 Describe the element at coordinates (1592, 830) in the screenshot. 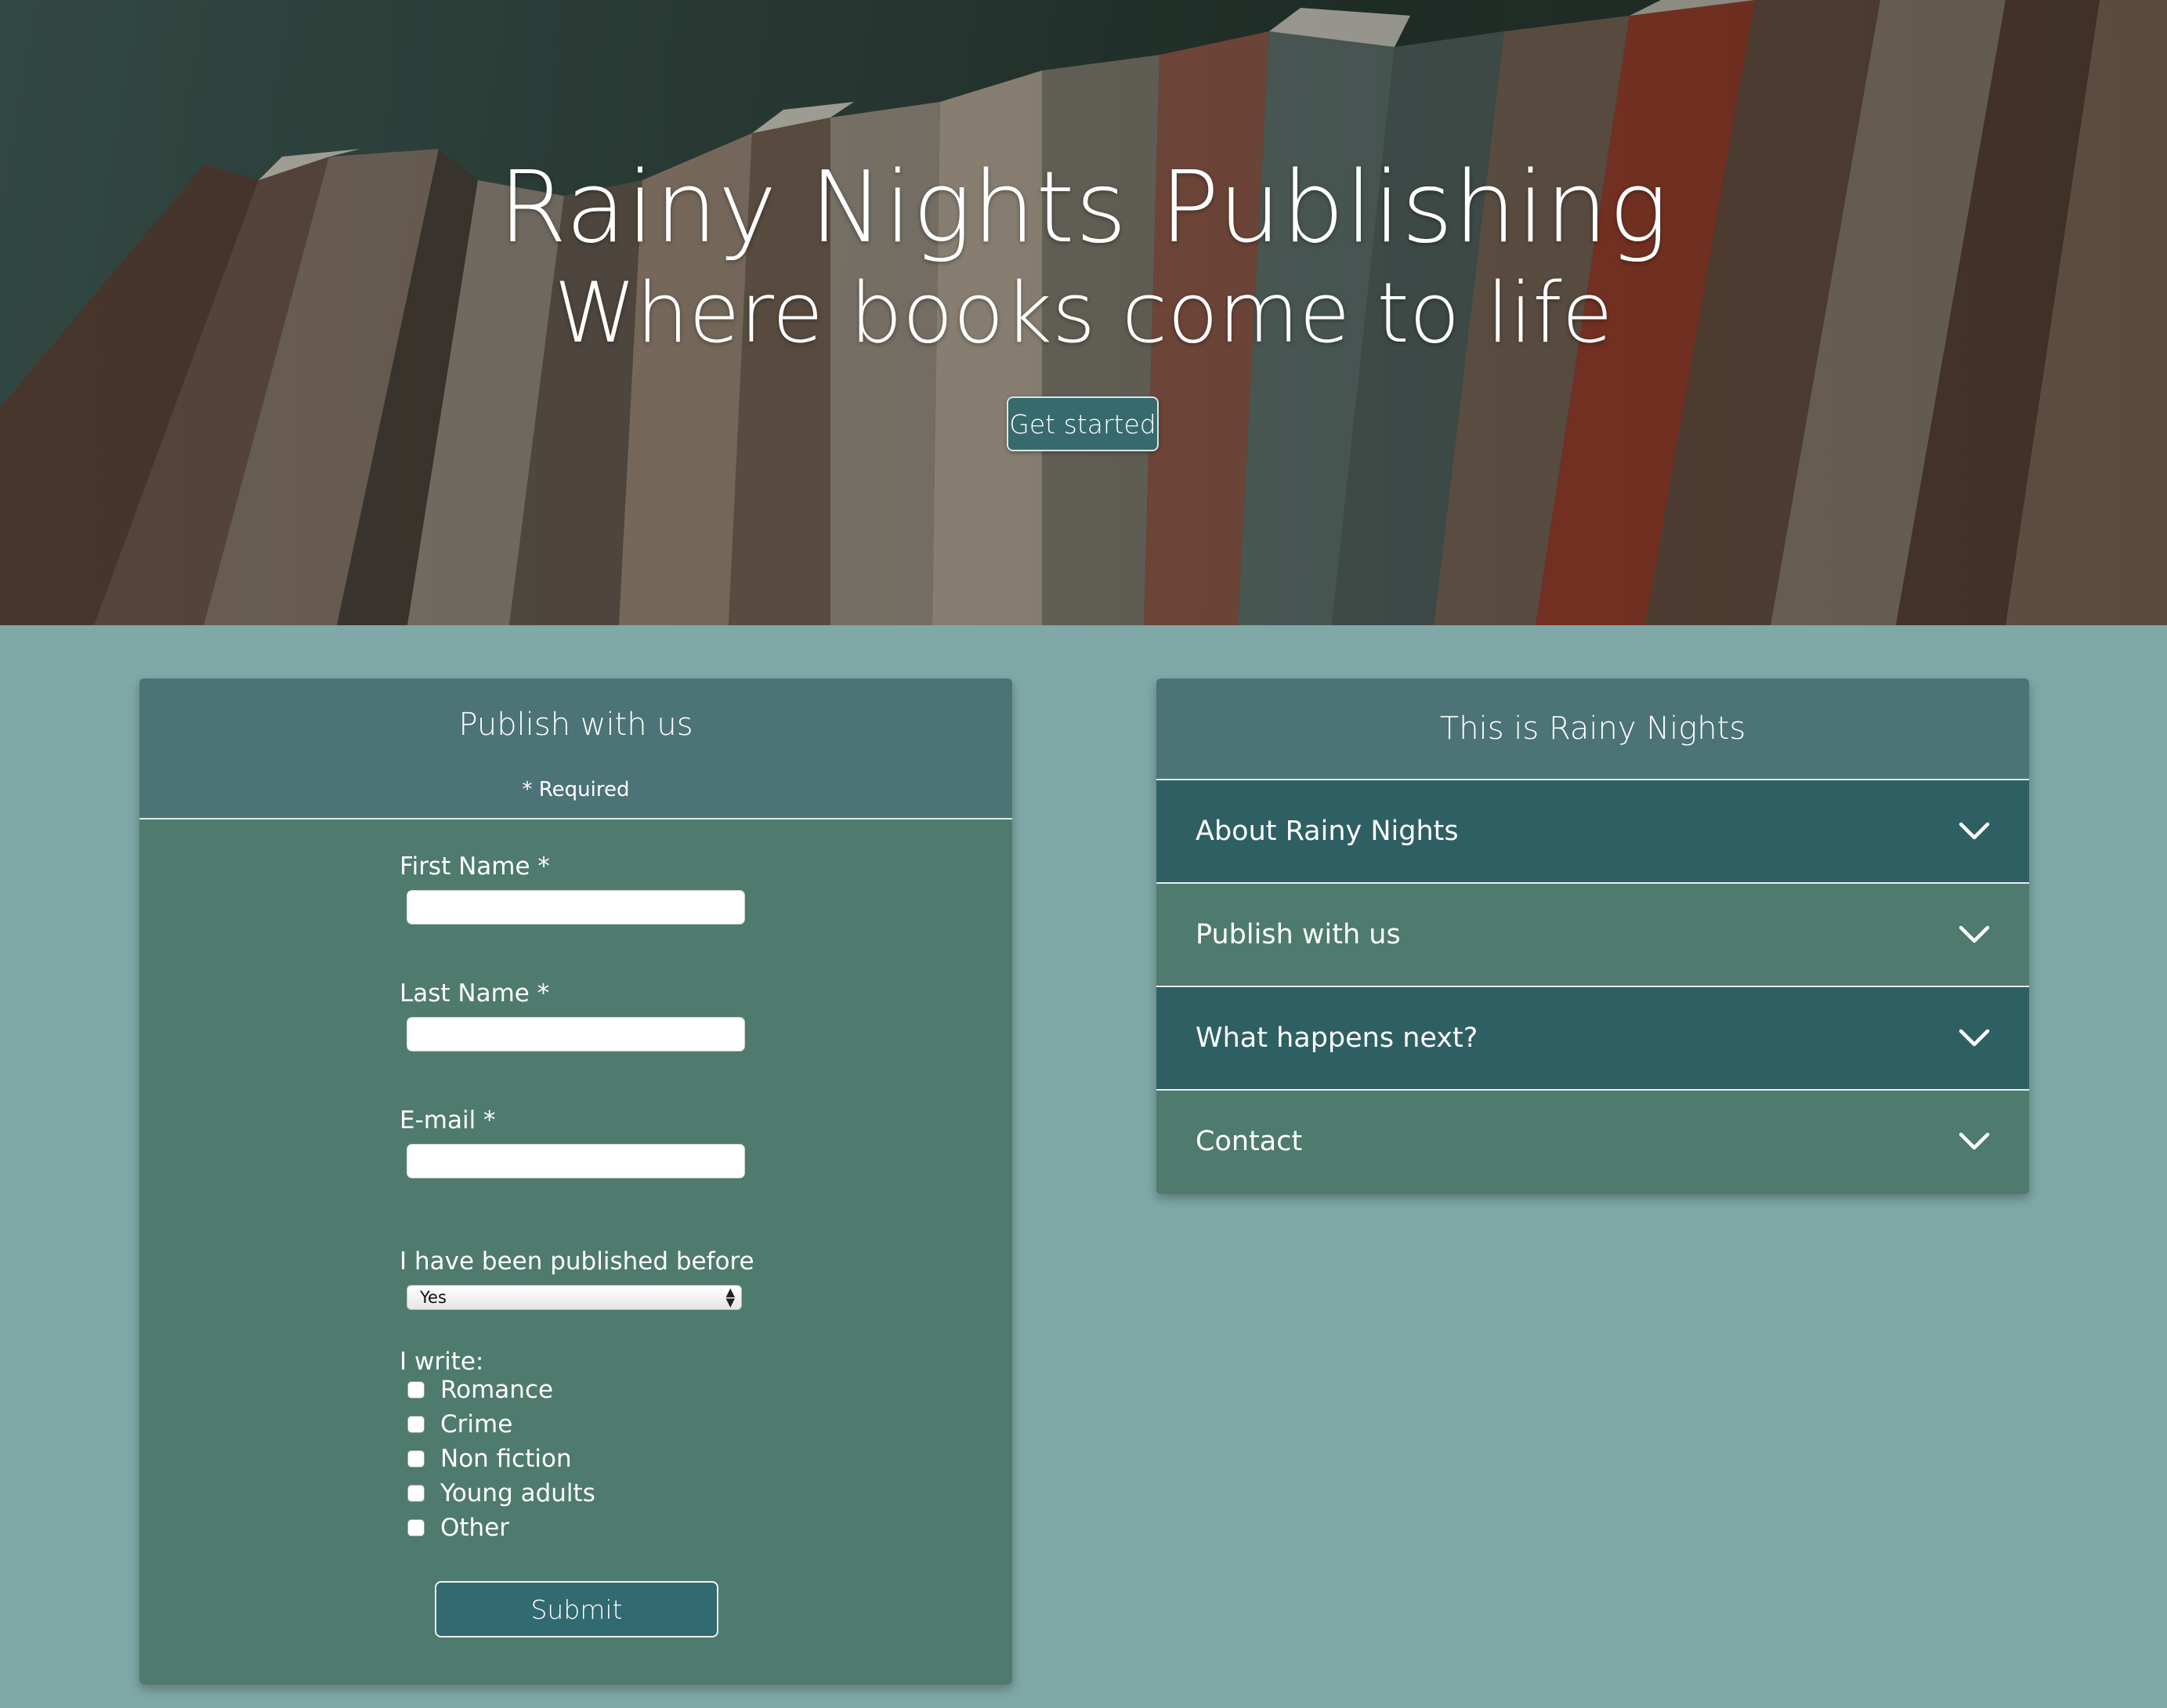

I see `accordion-item-about: About Rainy Nights` at that location.